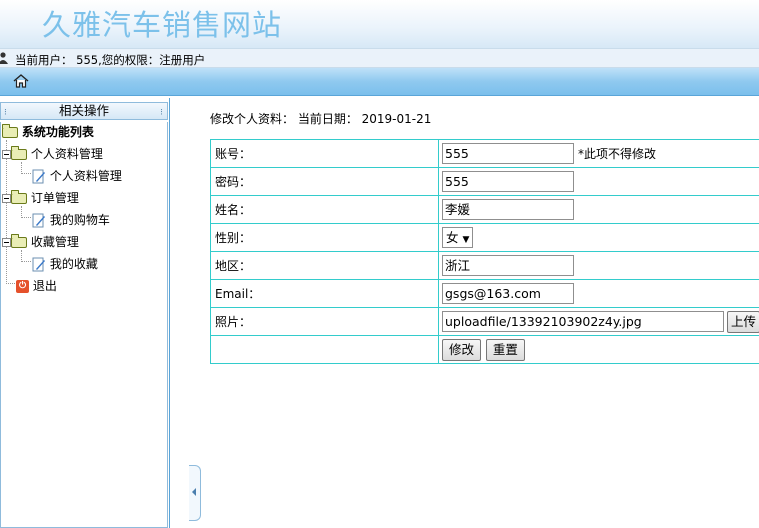 Image resolution: width=759 pixels, height=528 pixels. Describe the element at coordinates (162, 25) in the screenshot. I see `site-title: 久雅汽车销售网站` at that location.